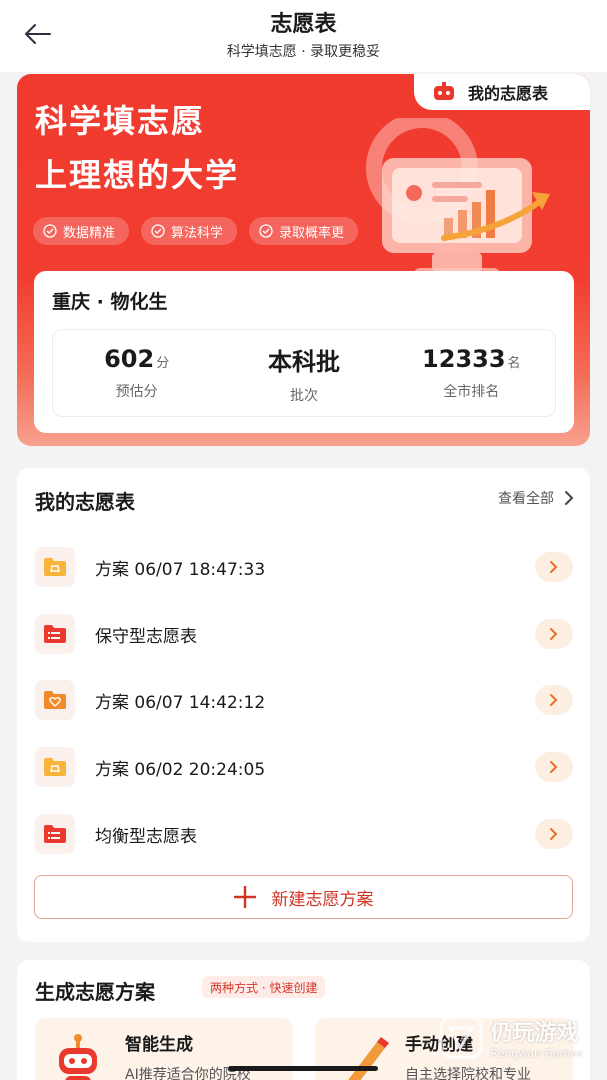 Image resolution: width=607 pixels, height=1080 pixels. What do you see at coordinates (361, 1056) in the screenshot?
I see `pencil-icon` at bounding box center [361, 1056].